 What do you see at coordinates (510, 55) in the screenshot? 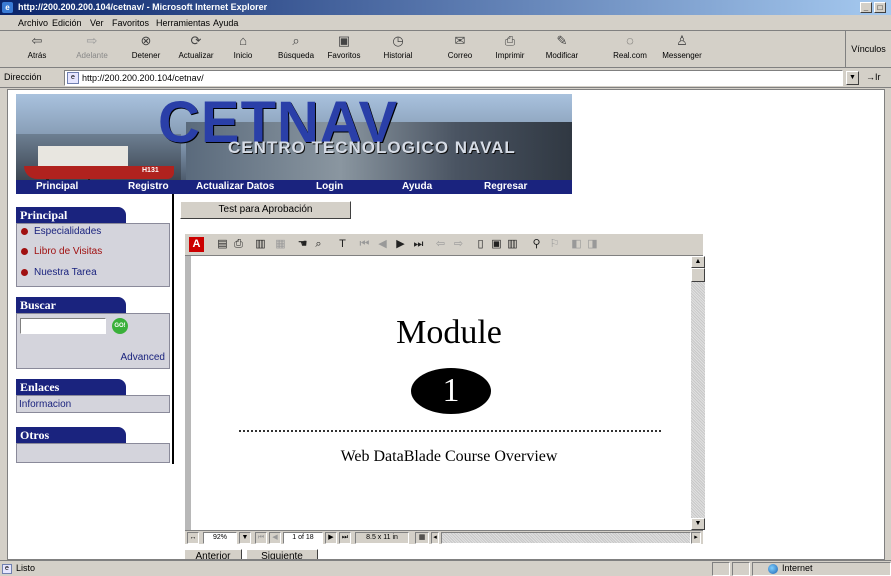
I see `print-label: Imprimir` at bounding box center [510, 55].